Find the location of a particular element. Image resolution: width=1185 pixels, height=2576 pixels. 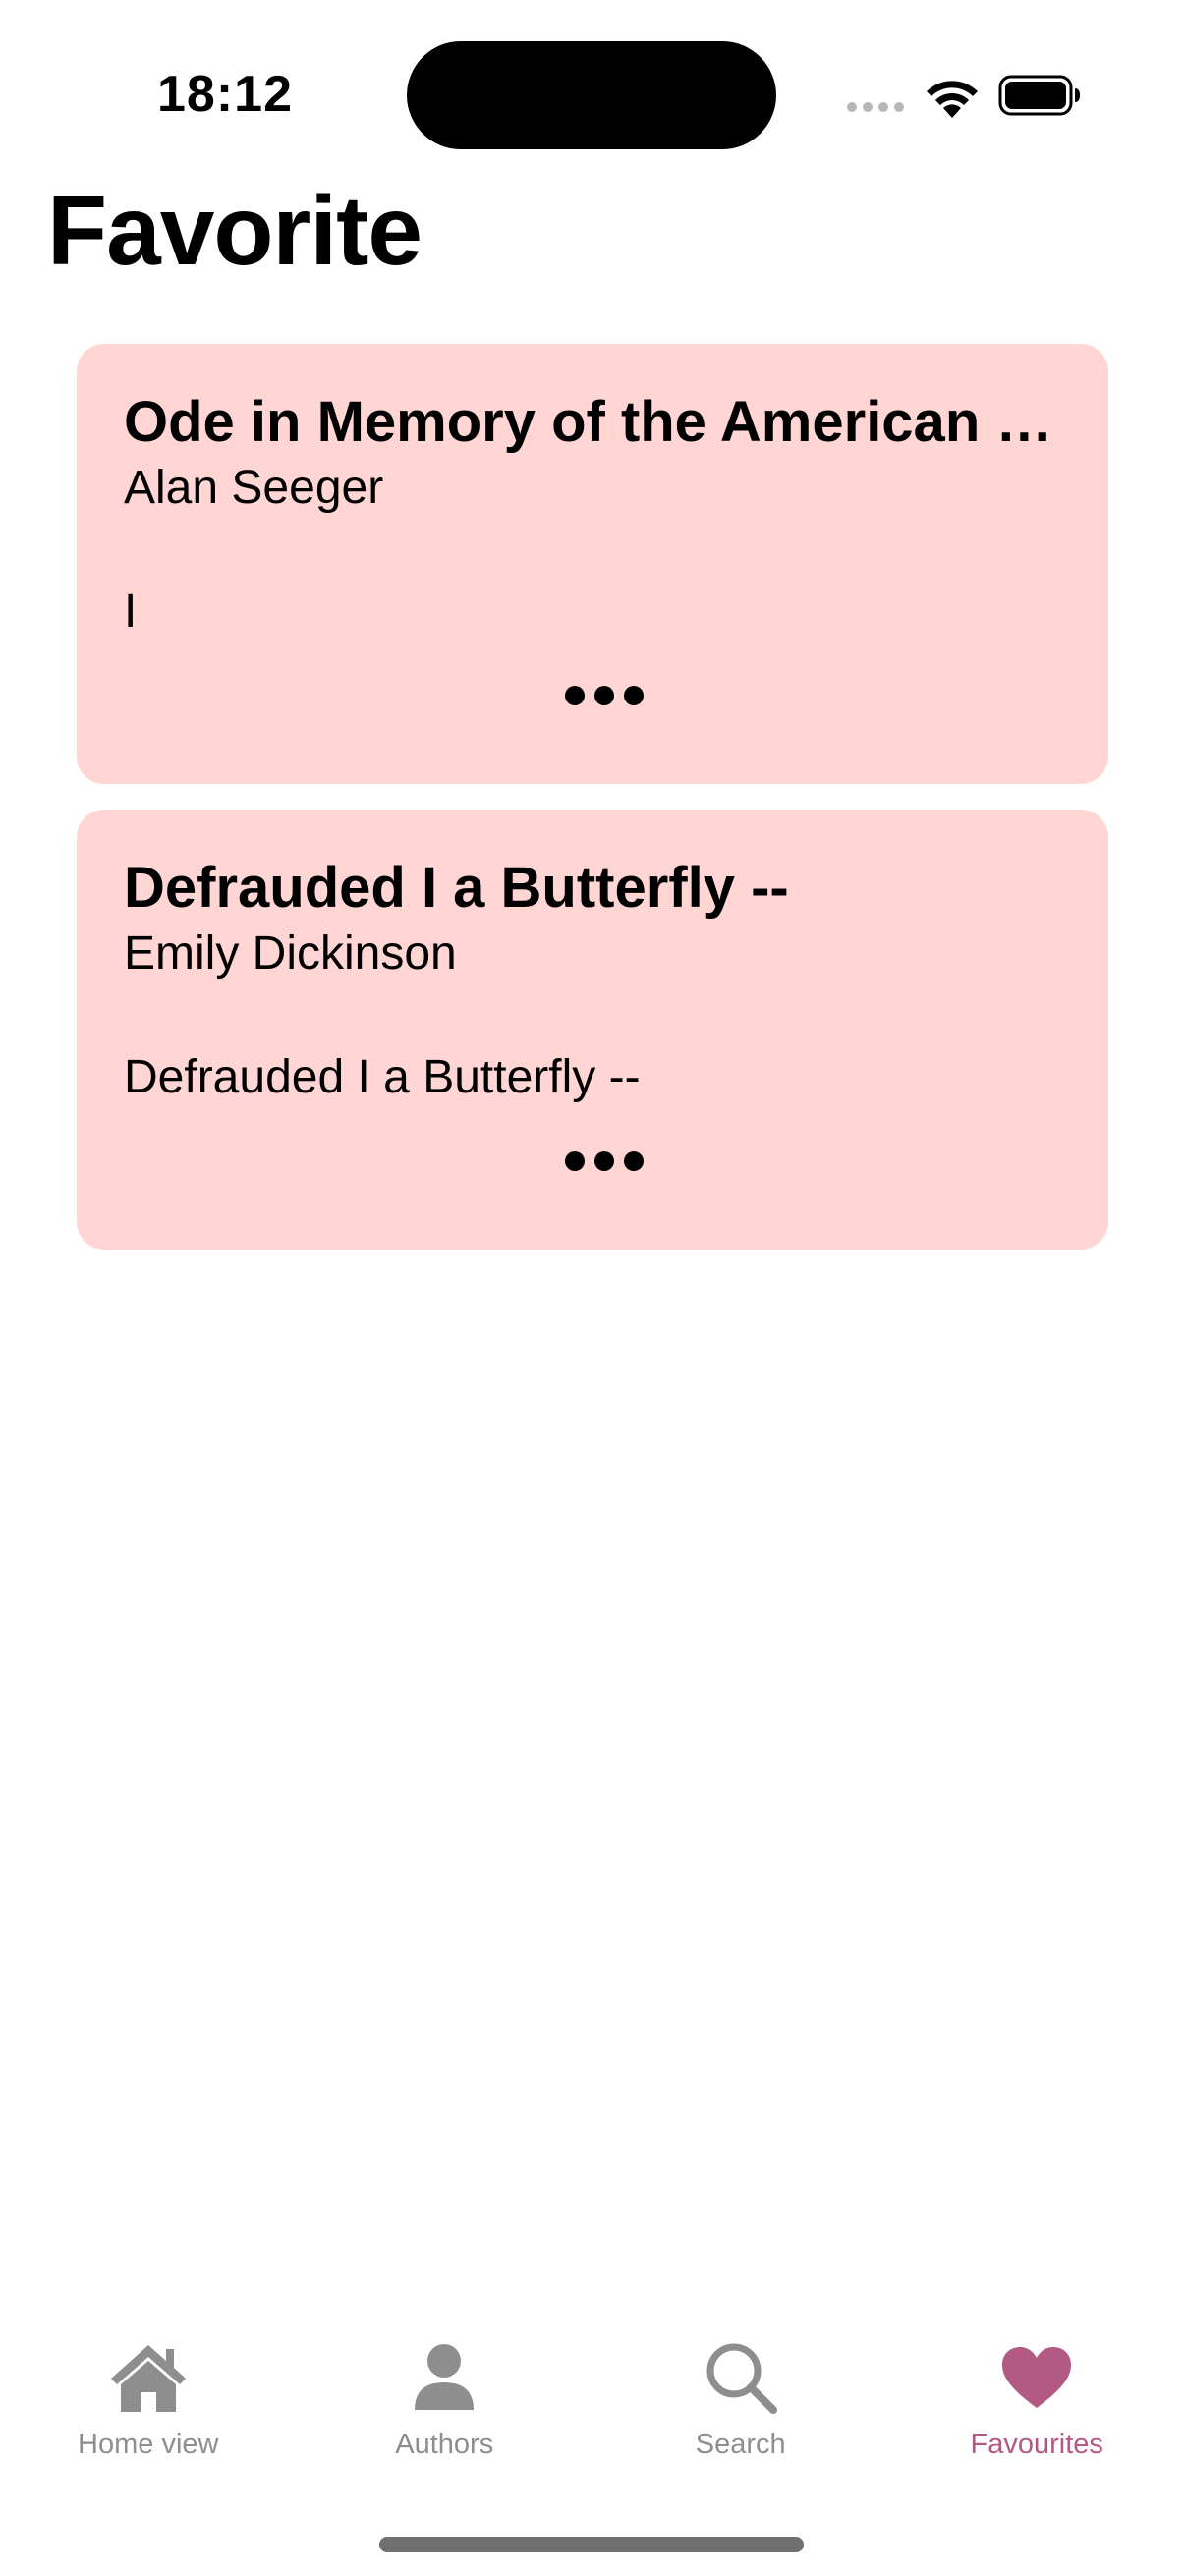

poem-excerpt: Defrauded I a Butterfly -- is located at coordinates (383, 1077).